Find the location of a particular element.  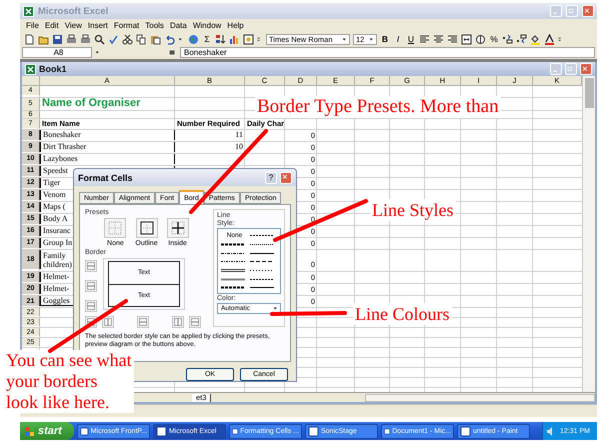

help-button: ? is located at coordinates (271, 178).